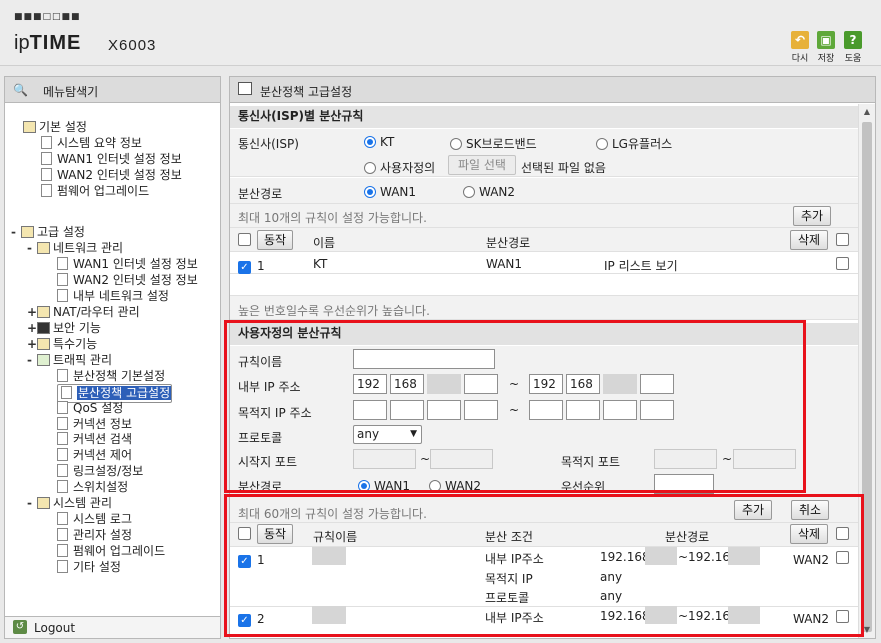  I want to click on inner-ip-start-1: 192, so click(370, 384).